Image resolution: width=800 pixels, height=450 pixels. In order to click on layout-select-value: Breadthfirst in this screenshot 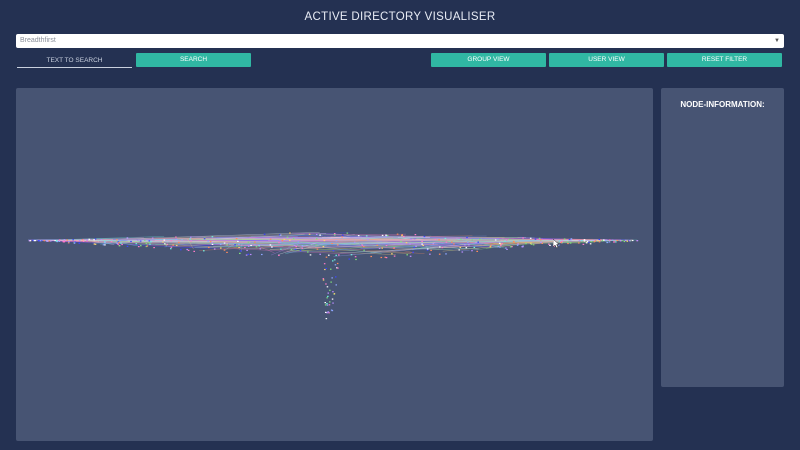, I will do `click(38, 40)`.